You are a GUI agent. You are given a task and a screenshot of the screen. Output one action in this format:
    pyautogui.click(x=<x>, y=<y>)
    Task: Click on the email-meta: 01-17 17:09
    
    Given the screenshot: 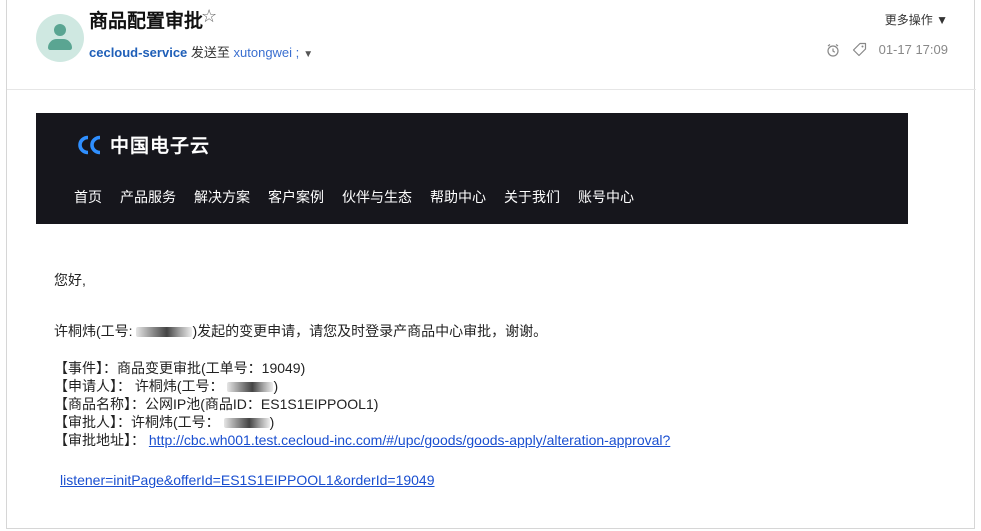 What is the action you would take?
    pyautogui.click(x=887, y=49)
    